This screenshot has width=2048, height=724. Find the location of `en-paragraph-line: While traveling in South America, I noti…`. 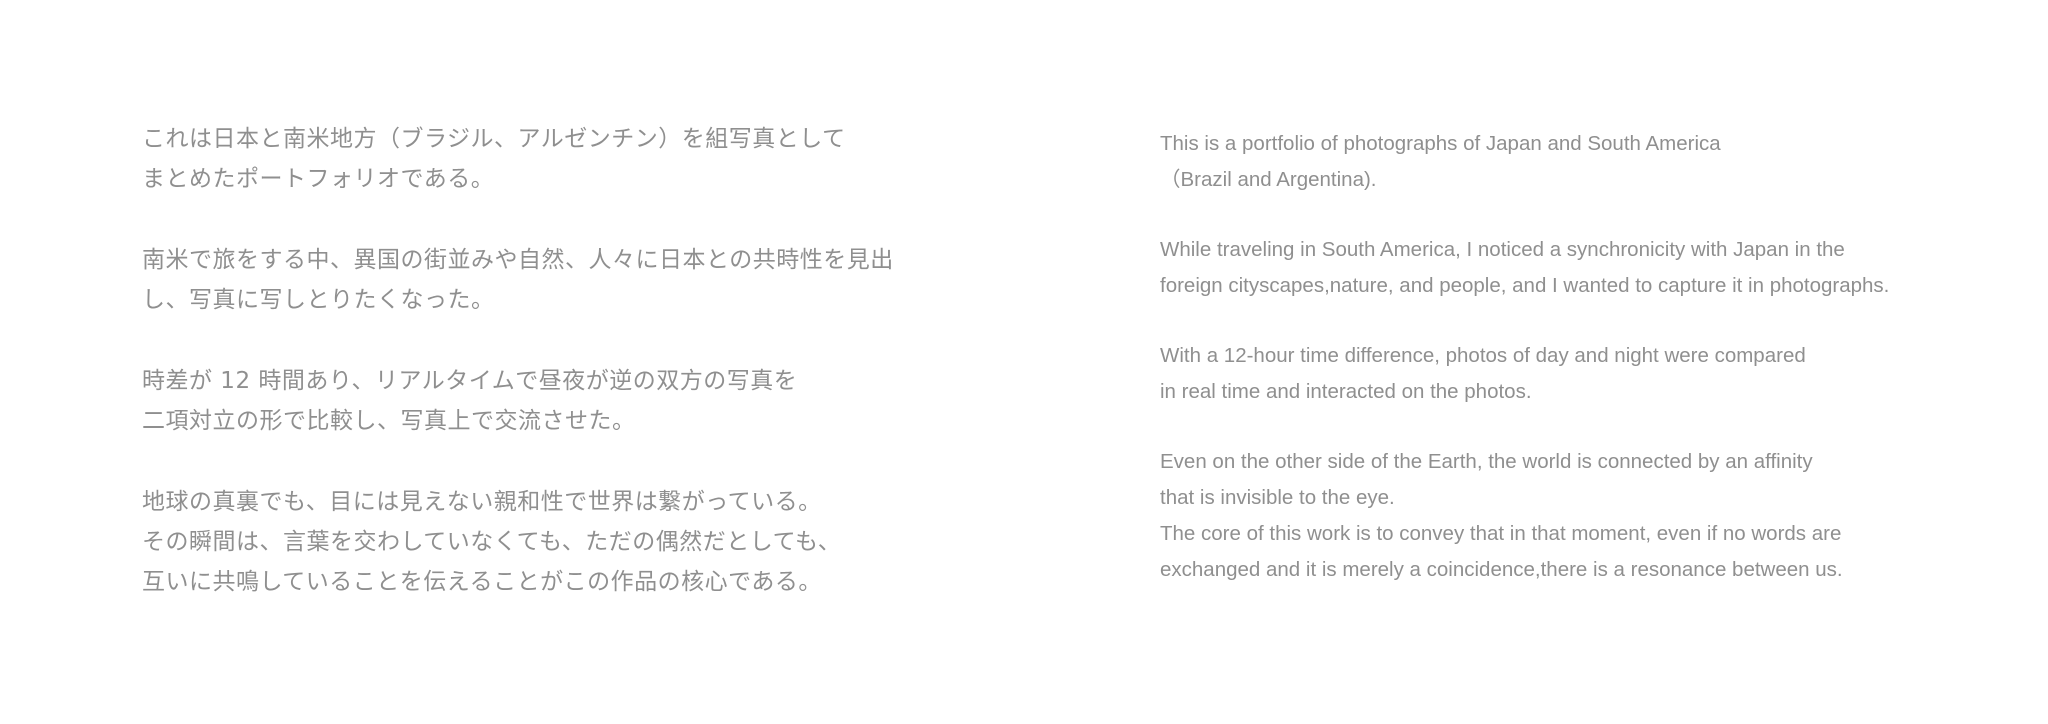

en-paragraph-line: While traveling in South America, I noti… is located at coordinates (1502, 249).